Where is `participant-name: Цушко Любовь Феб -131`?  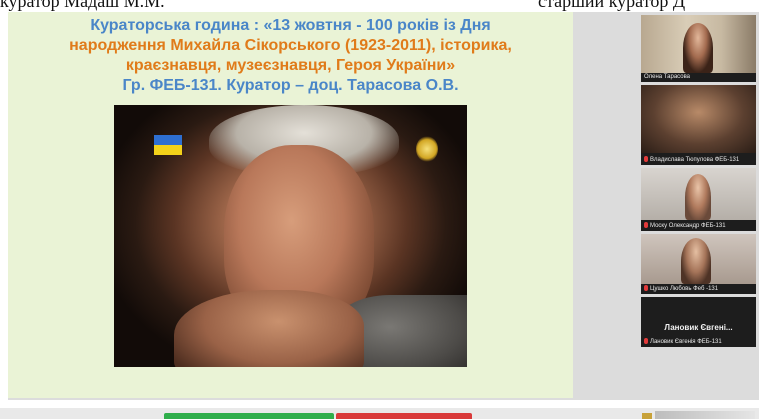
participant-name: Цушко Любовь Феб -131 is located at coordinates (681, 288).